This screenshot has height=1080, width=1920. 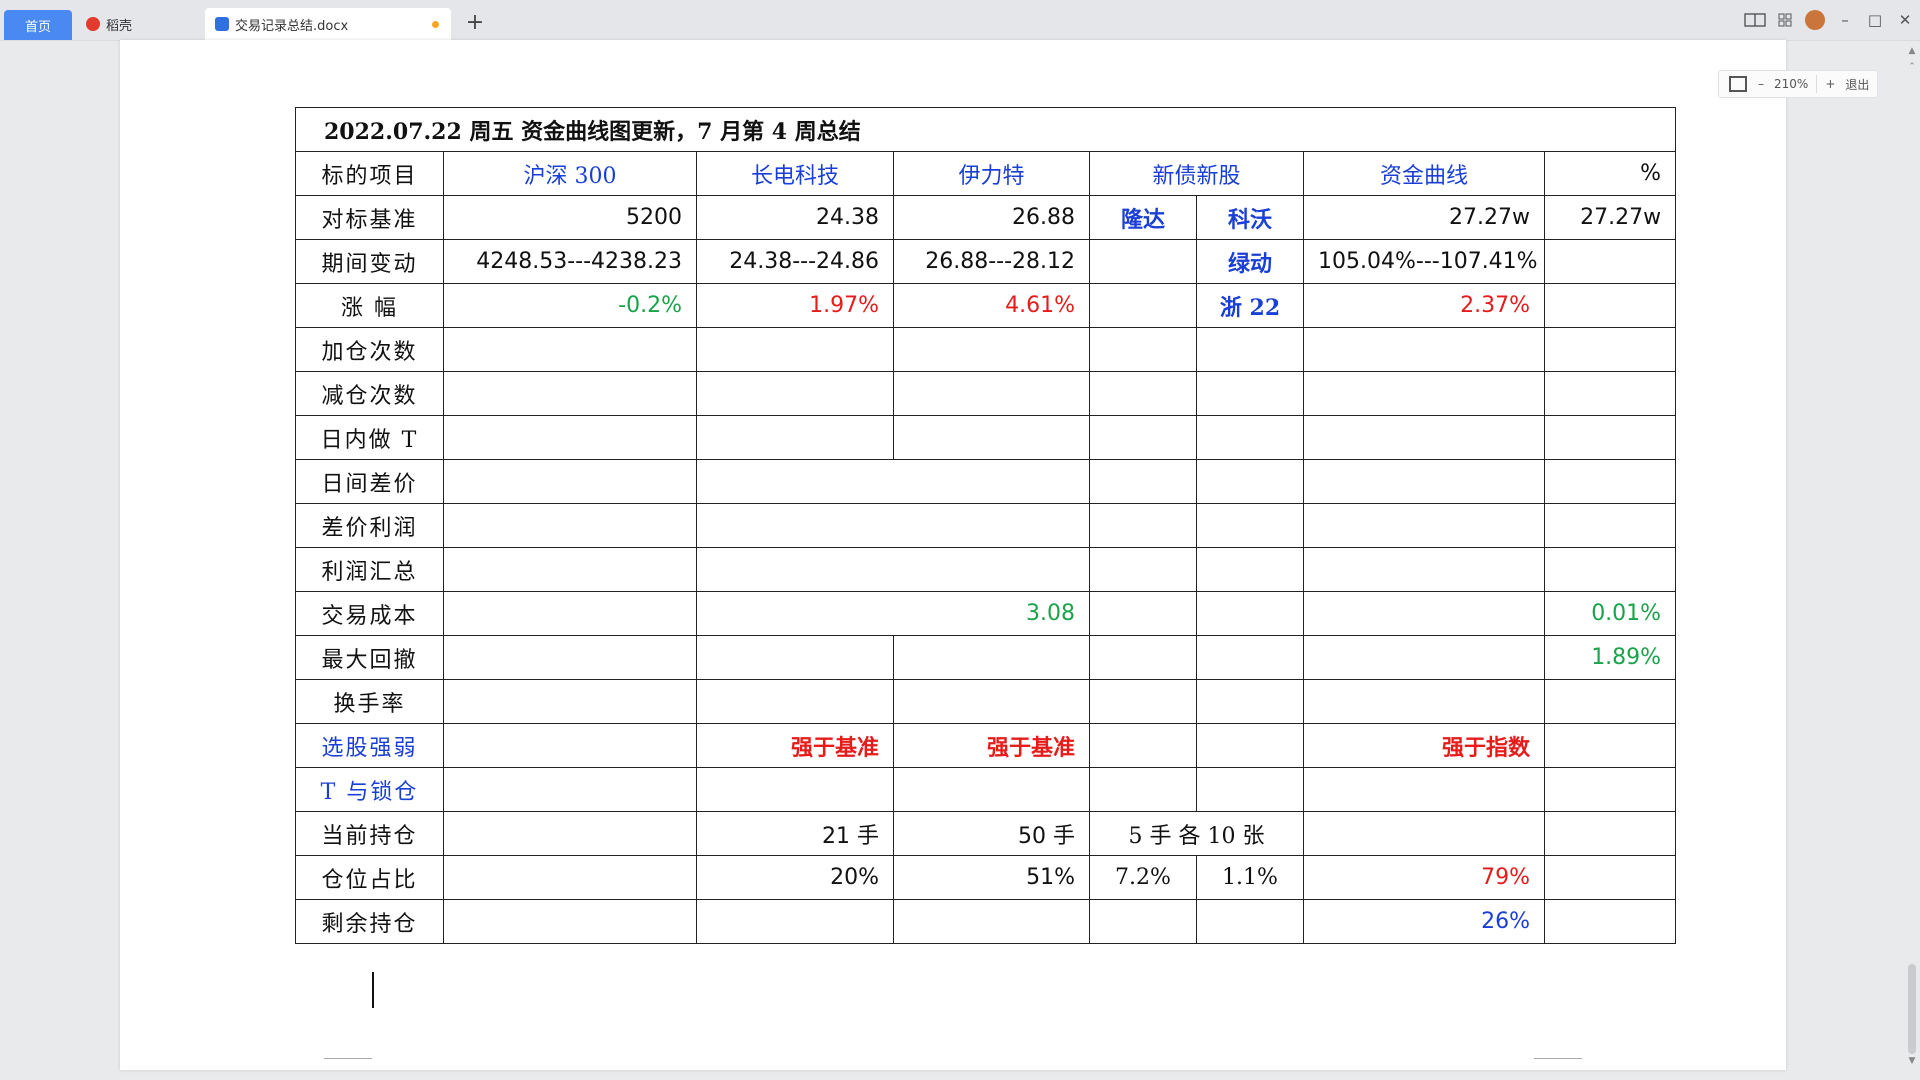 What do you see at coordinates (893, 613) in the screenshot?
I see `table-cell: 3.08` at bounding box center [893, 613].